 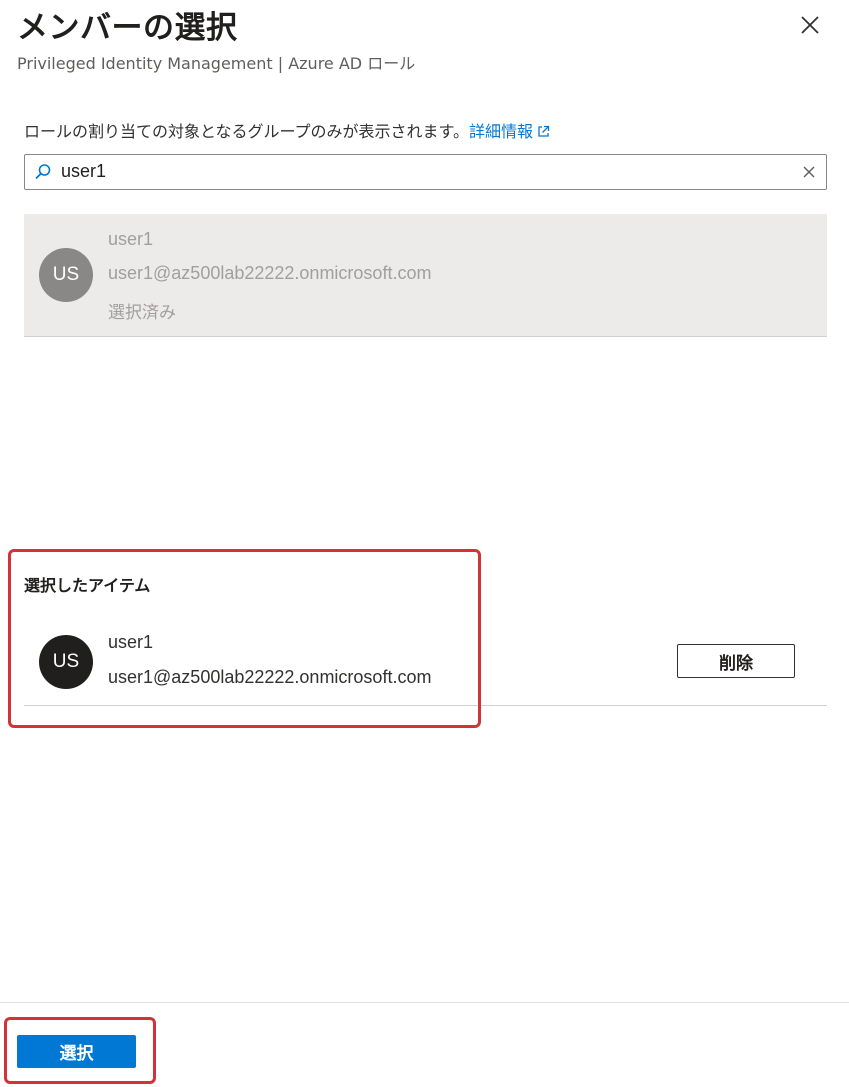 I want to click on close-icon, so click(x=810, y=25).